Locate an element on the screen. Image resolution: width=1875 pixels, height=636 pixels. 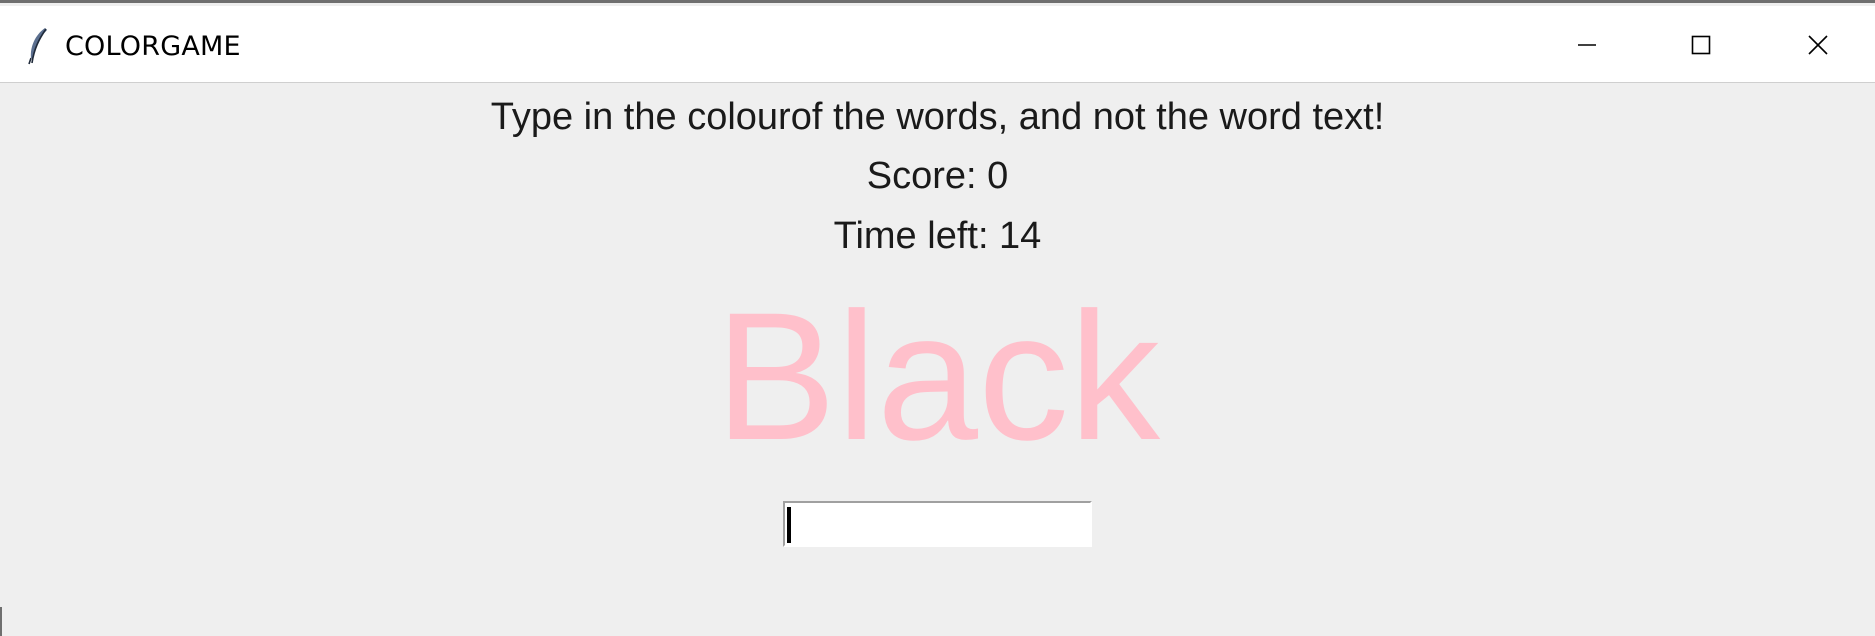
close-button is located at coordinates (1818, 44).